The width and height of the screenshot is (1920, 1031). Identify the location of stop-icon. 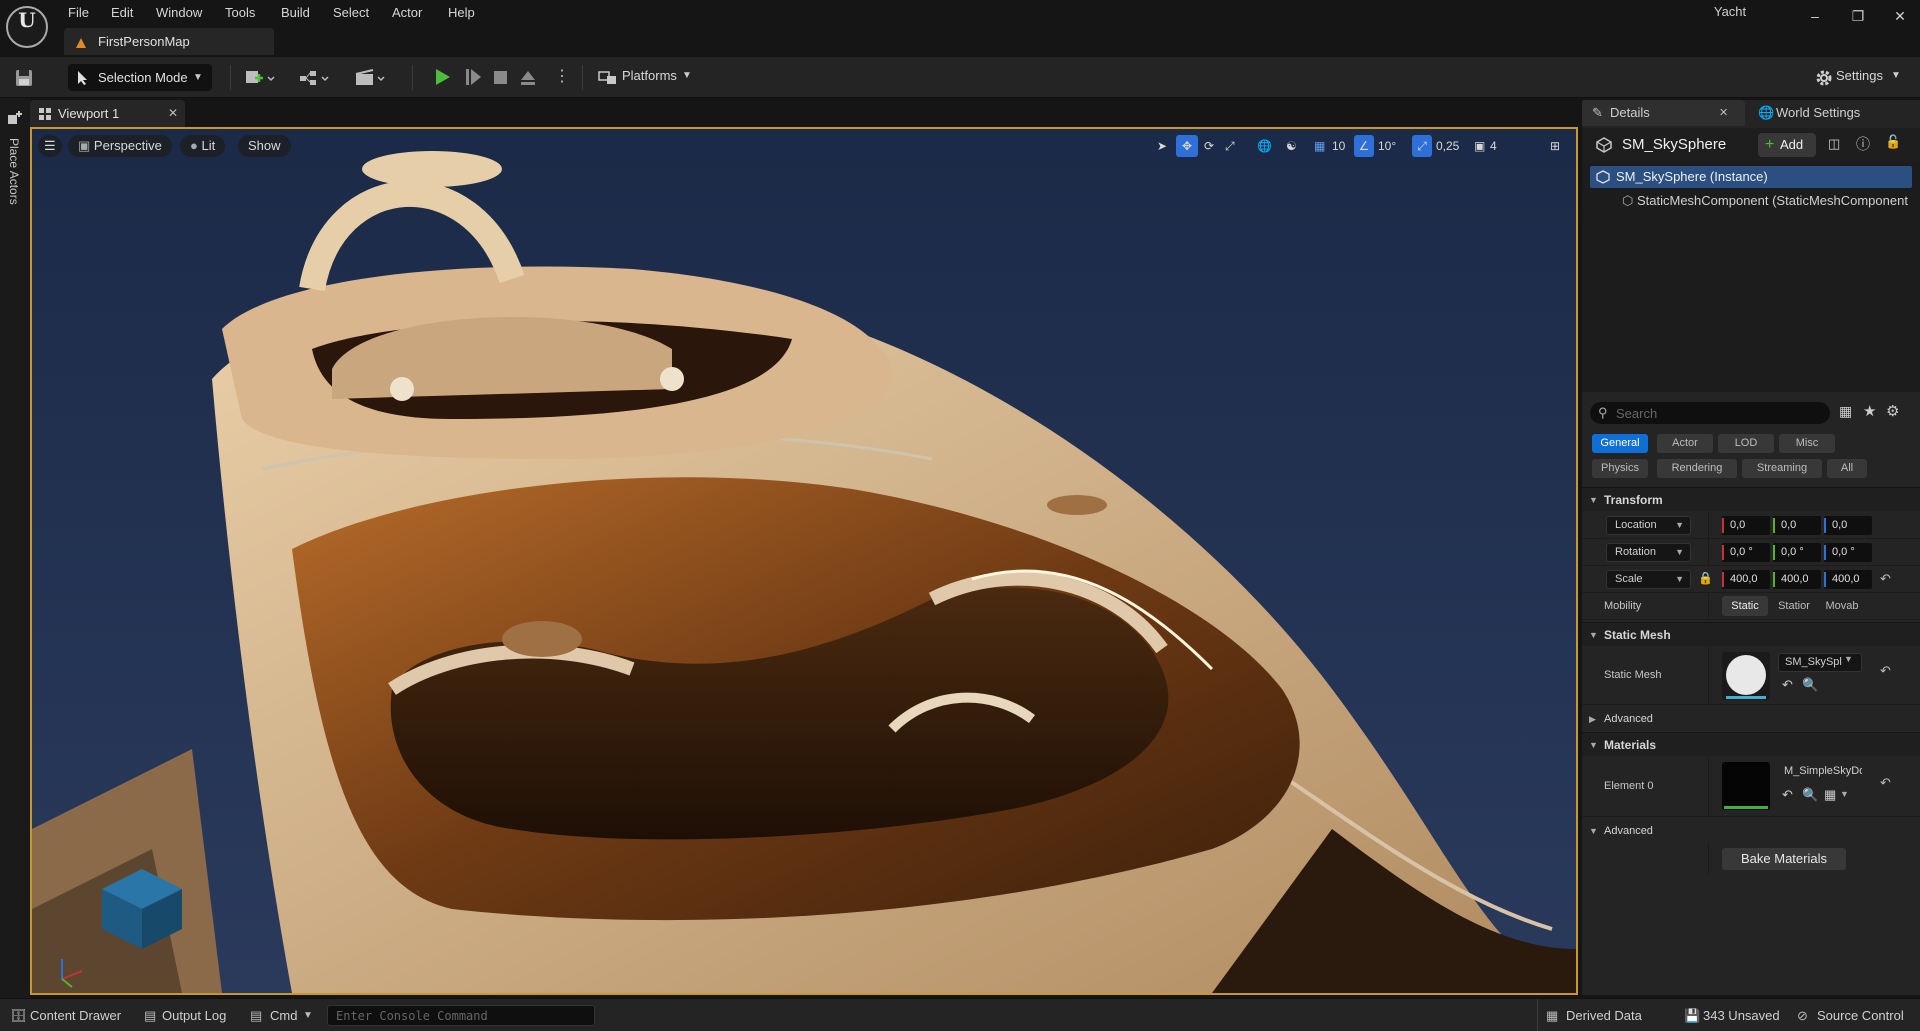
(500, 77).